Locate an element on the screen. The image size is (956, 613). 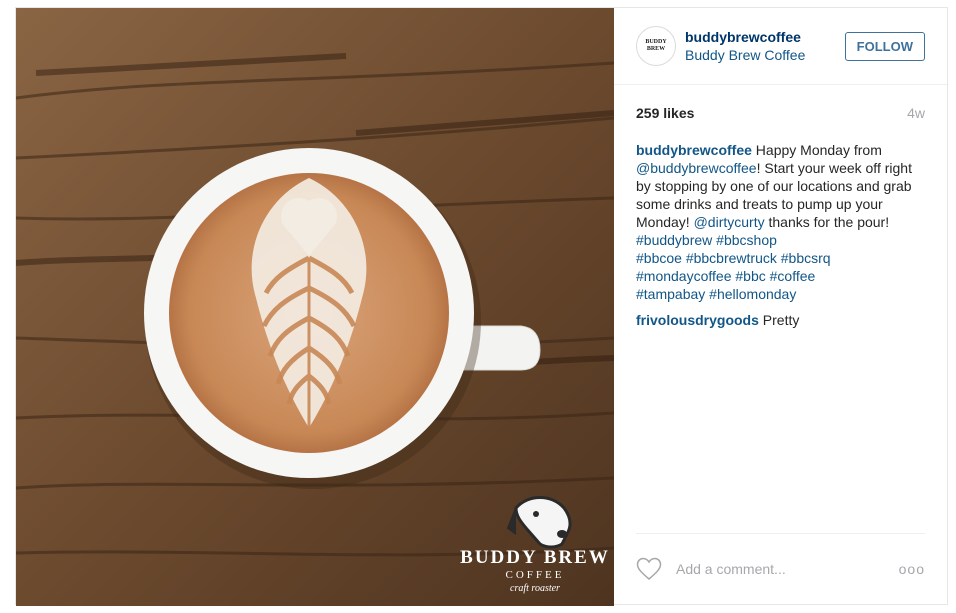
post-age: 4w is located at coordinates (916, 113).